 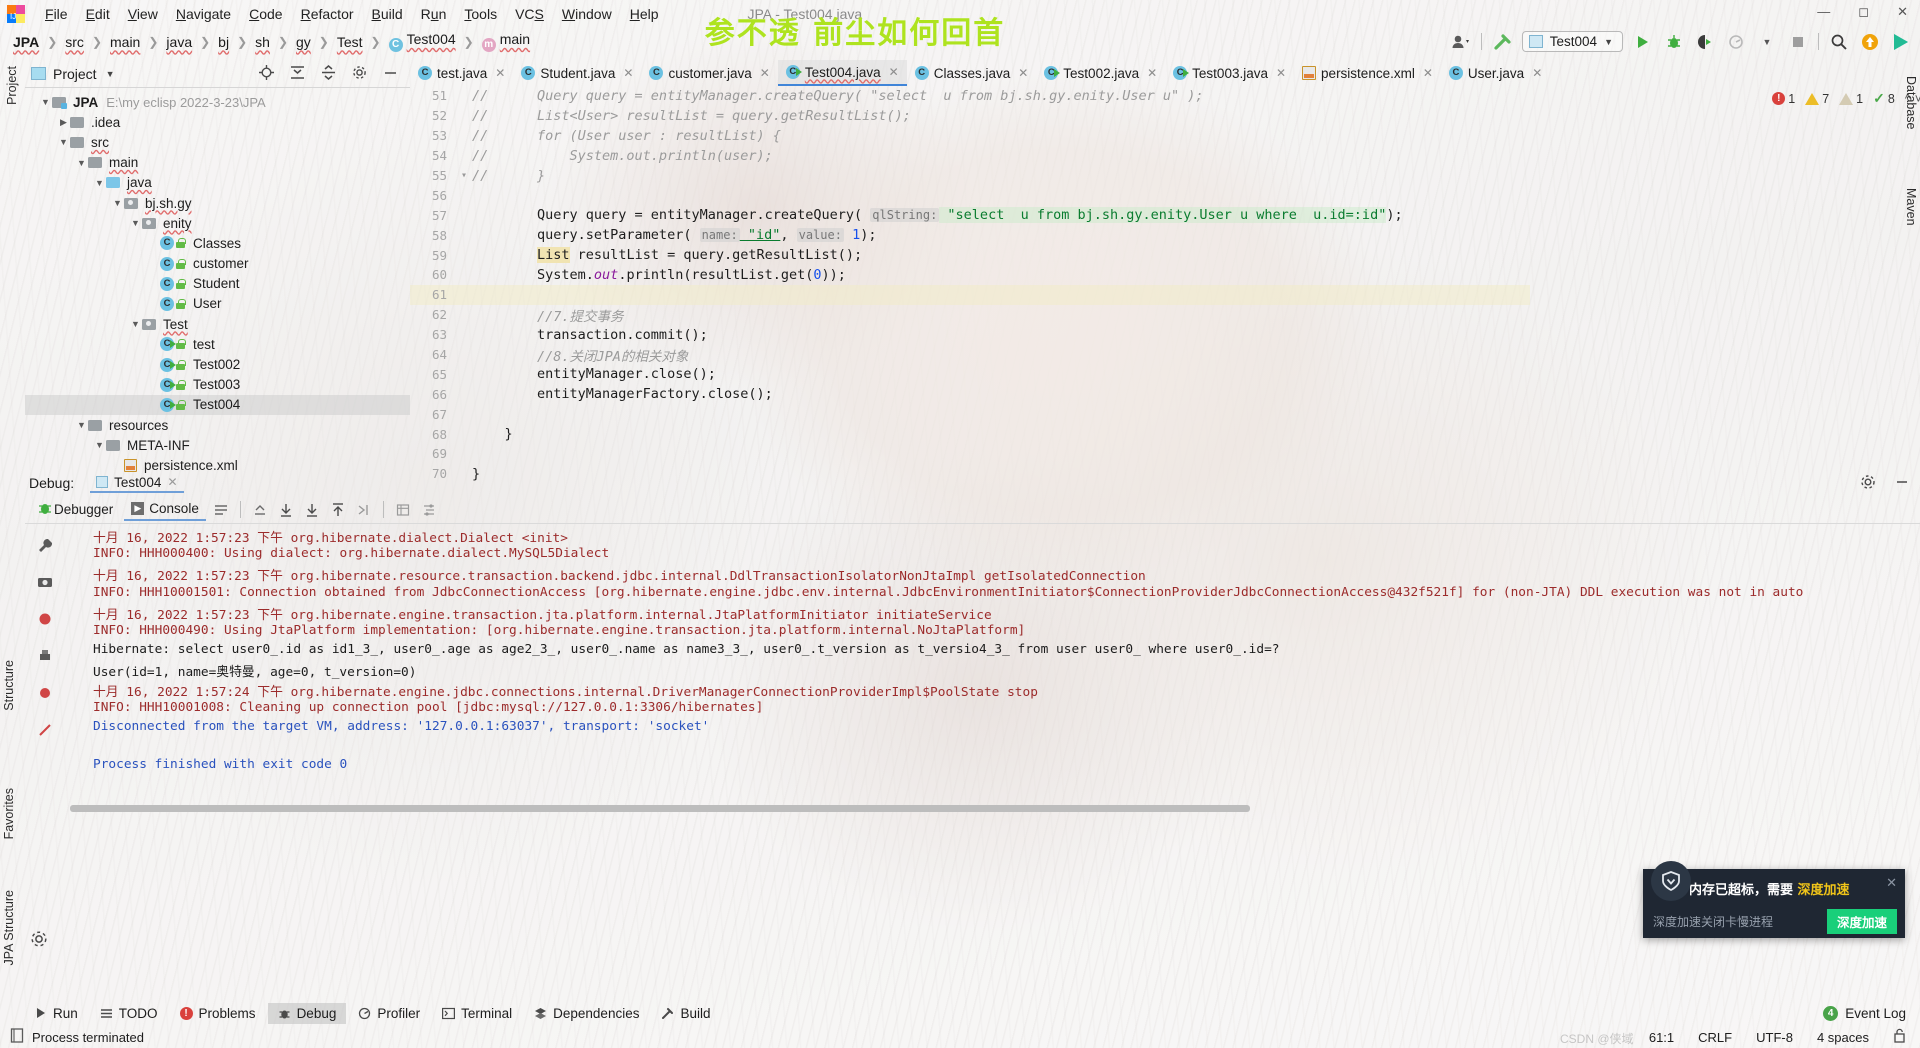 I want to click on run-to-cursor-icon, so click(x=364, y=510).